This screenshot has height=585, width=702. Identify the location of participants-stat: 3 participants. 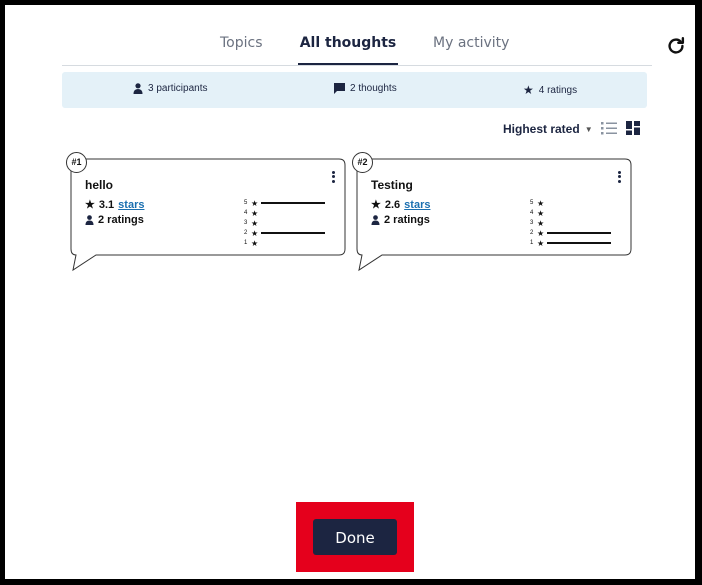
(170, 88).